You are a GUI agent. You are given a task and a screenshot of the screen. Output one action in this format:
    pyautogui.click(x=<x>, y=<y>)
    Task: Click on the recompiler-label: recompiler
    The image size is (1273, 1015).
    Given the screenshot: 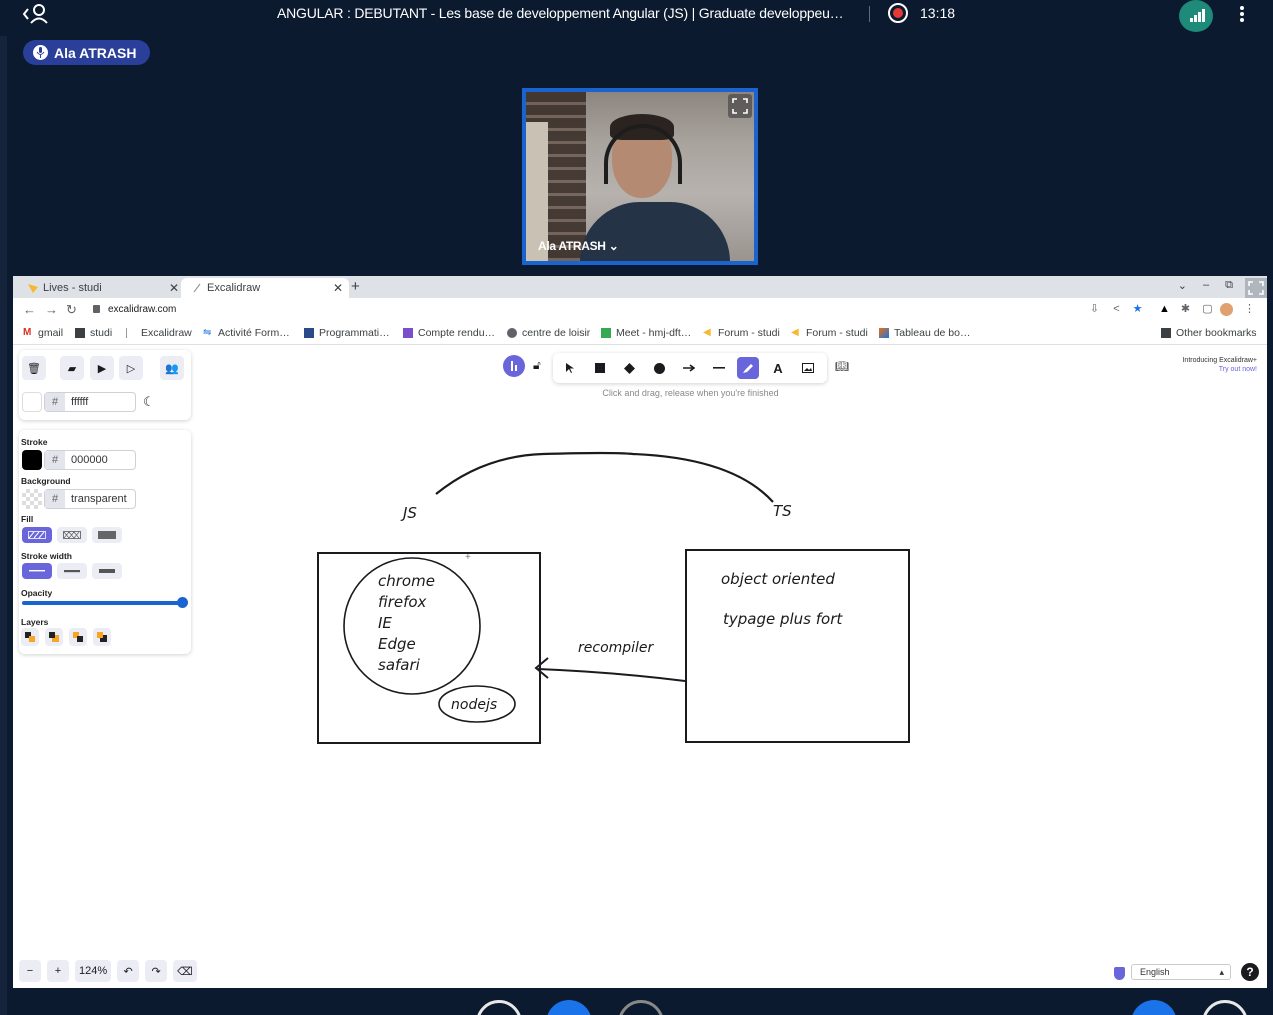 What is the action you would take?
    pyautogui.click(x=616, y=648)
    